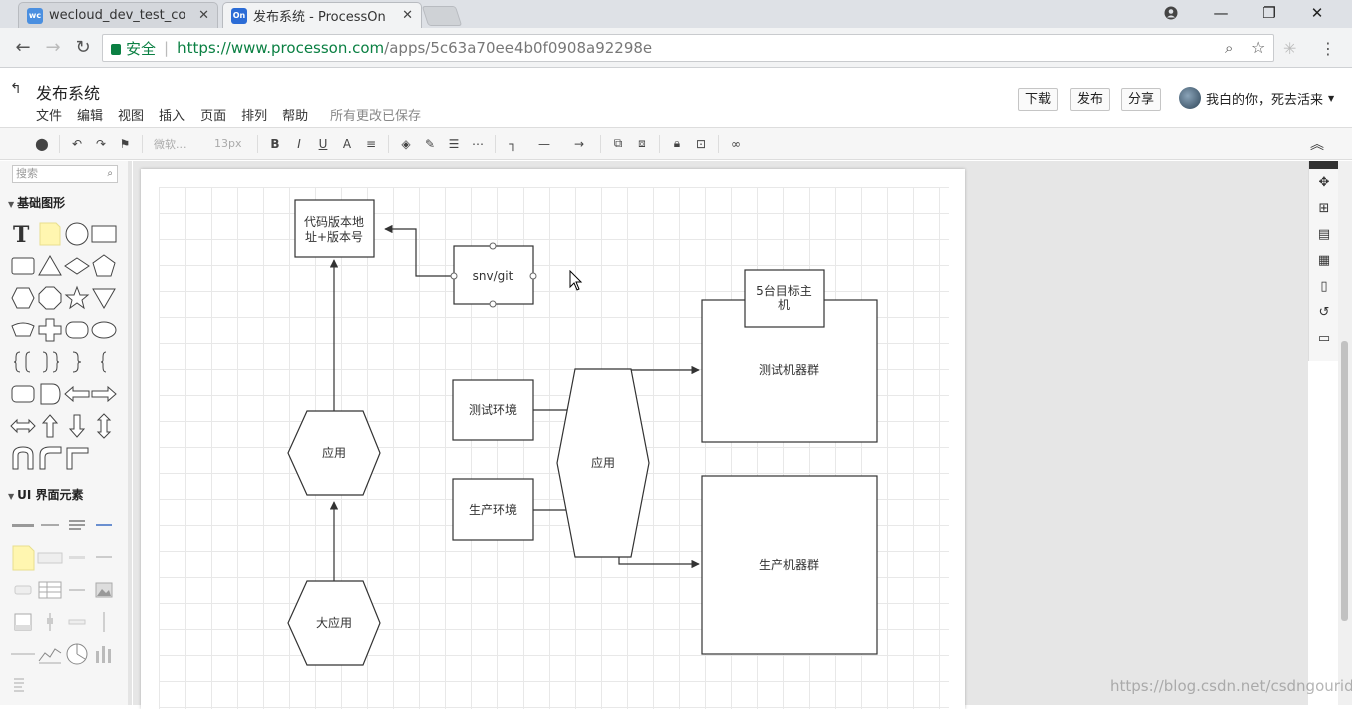  Describe the element at coordinates (83, 48) in the screenshot. I see `reload-icon: ↻` at that location.